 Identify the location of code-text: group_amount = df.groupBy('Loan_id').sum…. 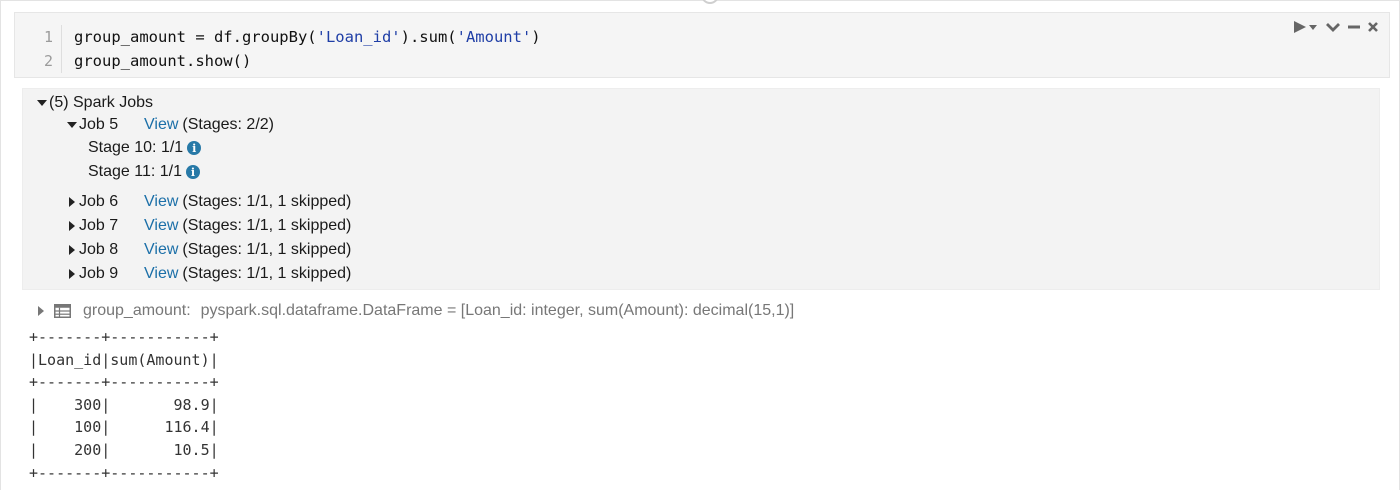
(301, 37).